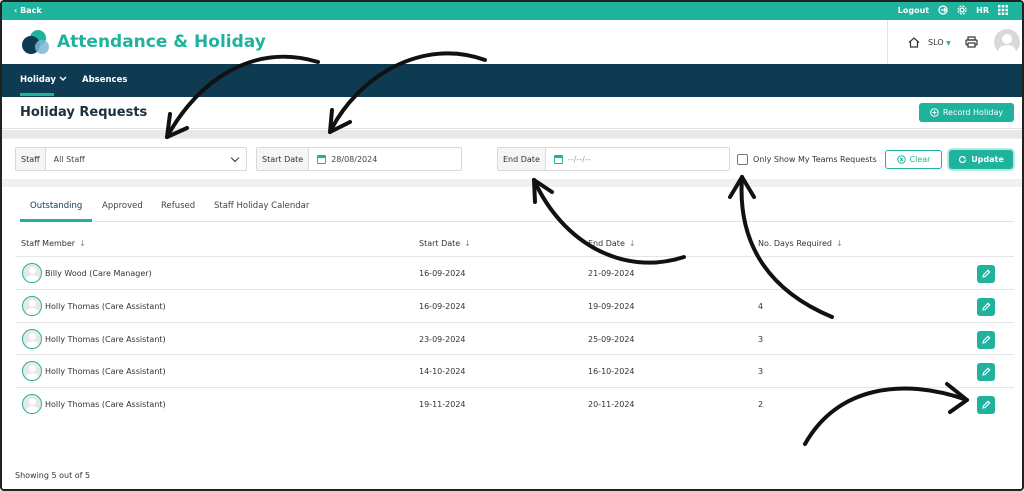 This screenshot has width=1024, height=491. Describe the element at coordinates (104, 80) in the screenshot. I see `nav-item-absences: Absences` at that location.